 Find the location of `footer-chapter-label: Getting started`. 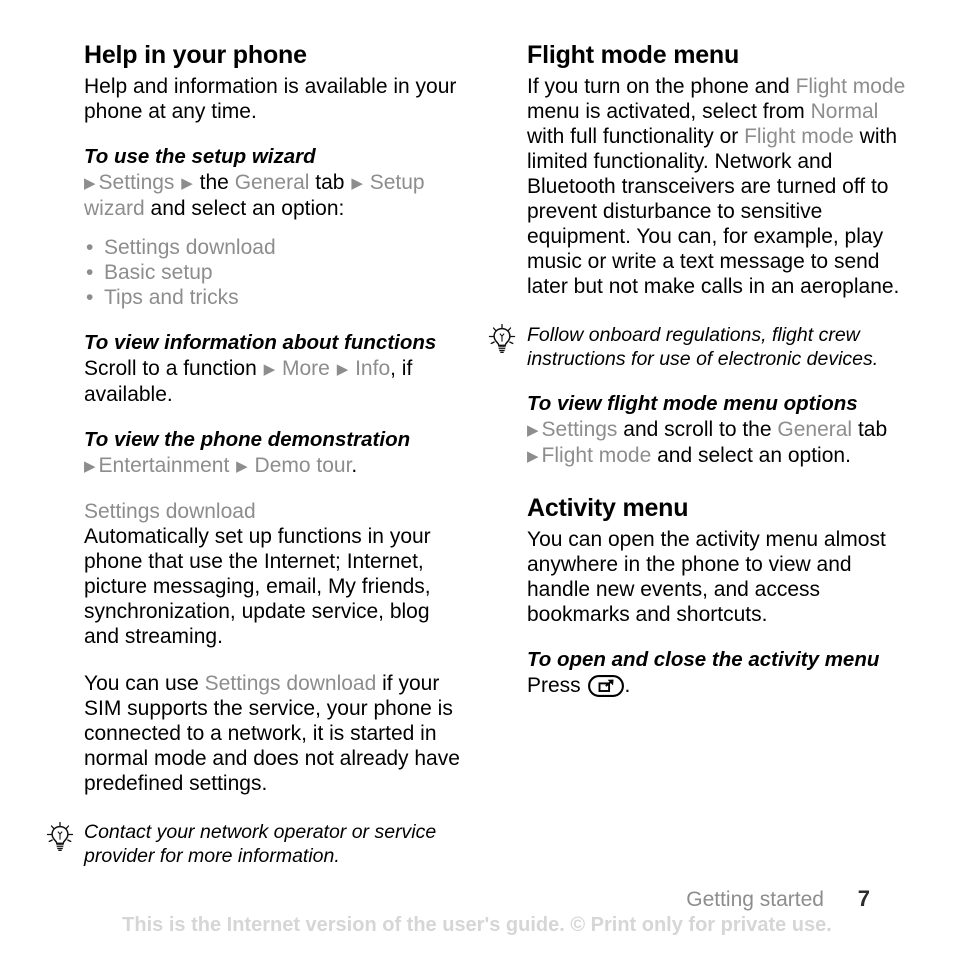

footer-chapter-label: Getting started is located at coordinates (755, 899).